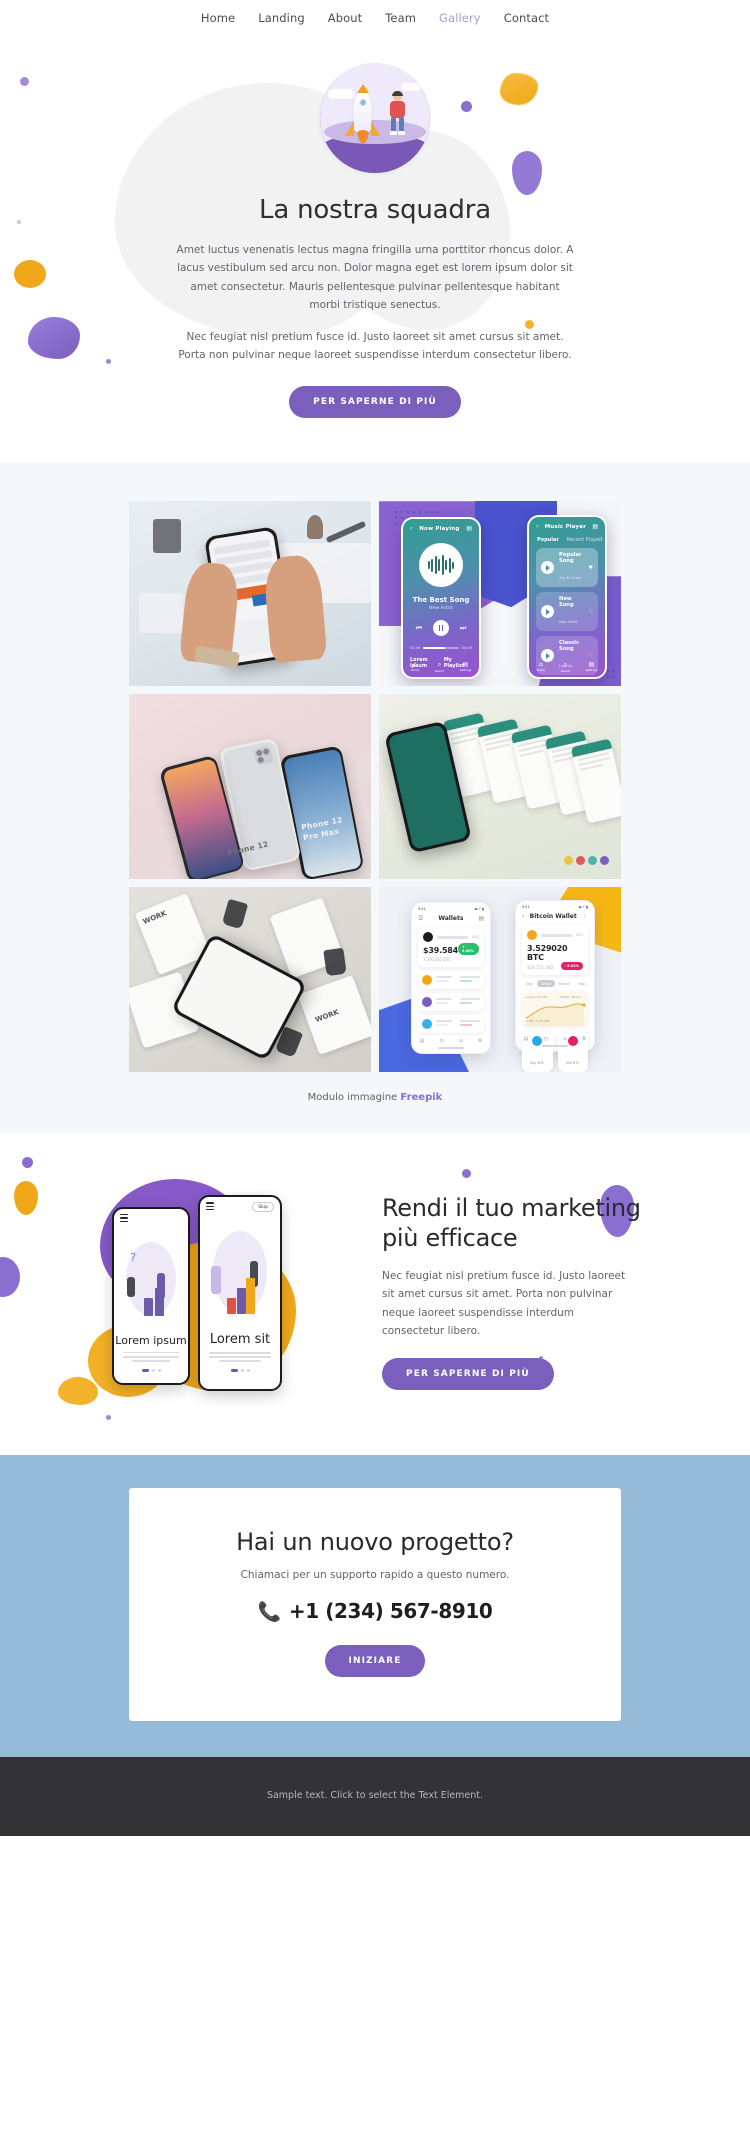 The height and width of the screenshot is (2134, 750). I want to click on filter-icon: ☰, so click(420, 918).